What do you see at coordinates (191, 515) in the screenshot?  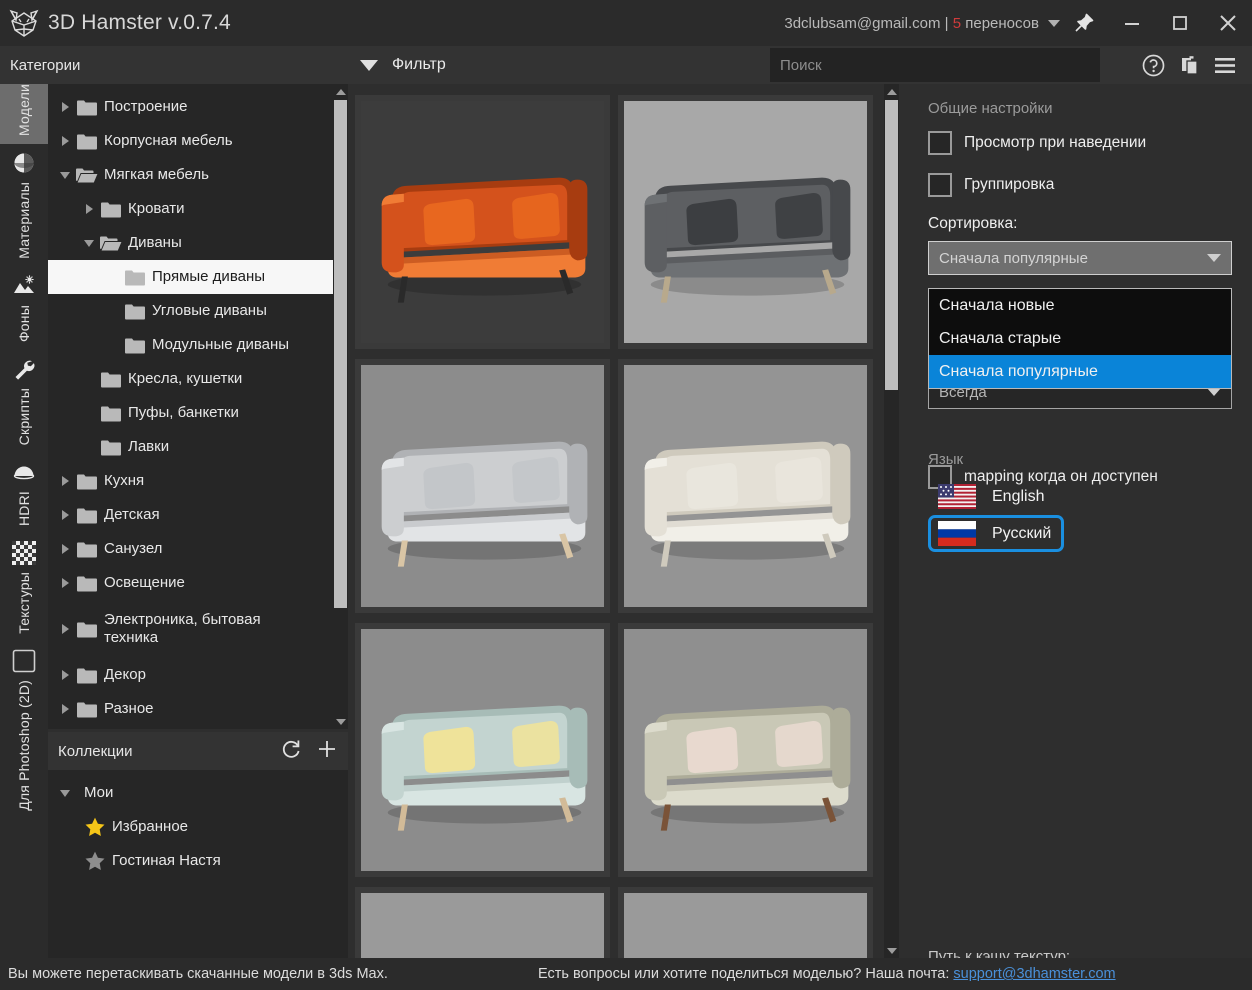 I see `tree-item: Детская` at bounding box center [191, 515].